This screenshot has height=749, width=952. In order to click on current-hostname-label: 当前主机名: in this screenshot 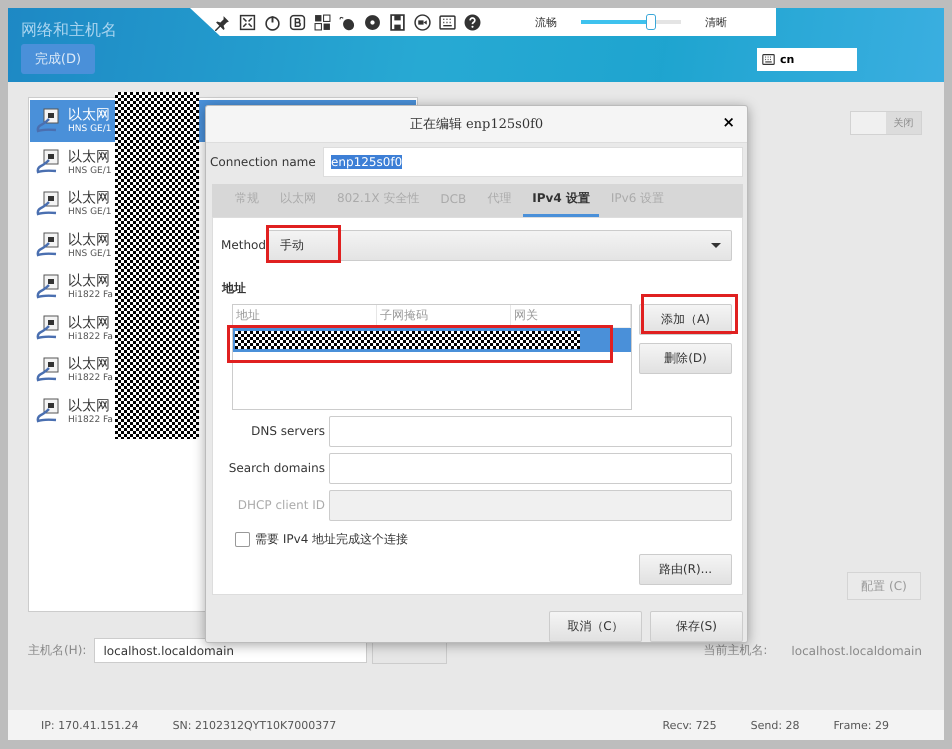, I will do `click(735, 650)`.